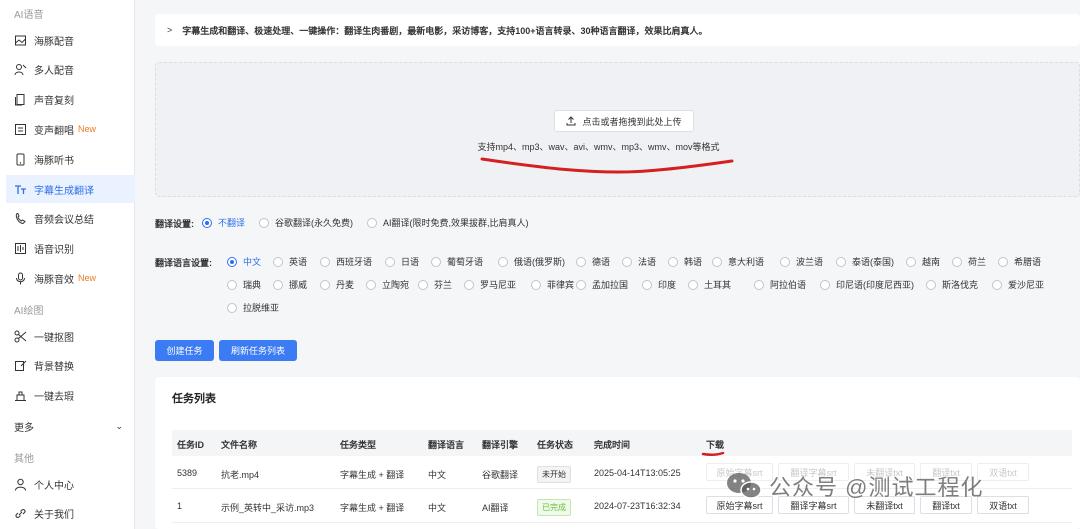 This screenshot has height=529, width=1080. I want to click on translate-option-0: 不翻译, so click(223, 222).